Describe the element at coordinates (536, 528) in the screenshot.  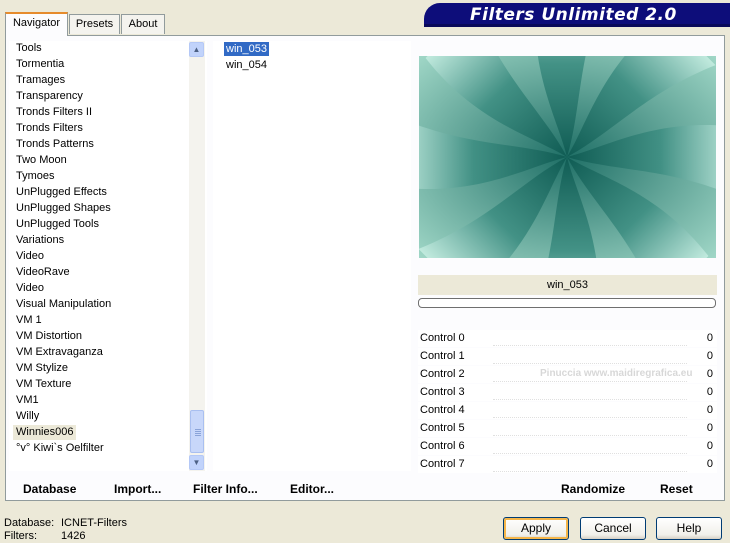
I see `apply-button: Apply` at that location.